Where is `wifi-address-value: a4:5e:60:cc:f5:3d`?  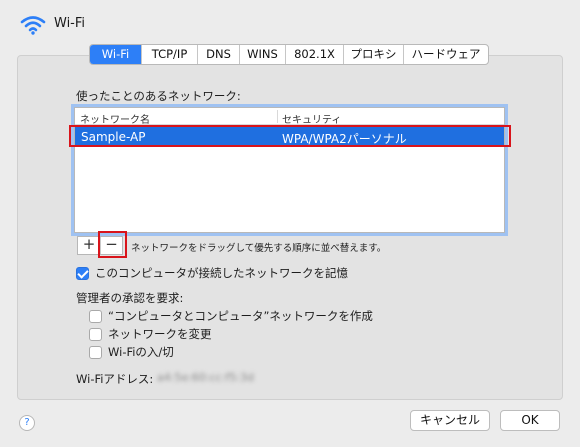 wifi-address-value: a4:5e:60:cc:f5:3d is located at coordinates (205, 377).